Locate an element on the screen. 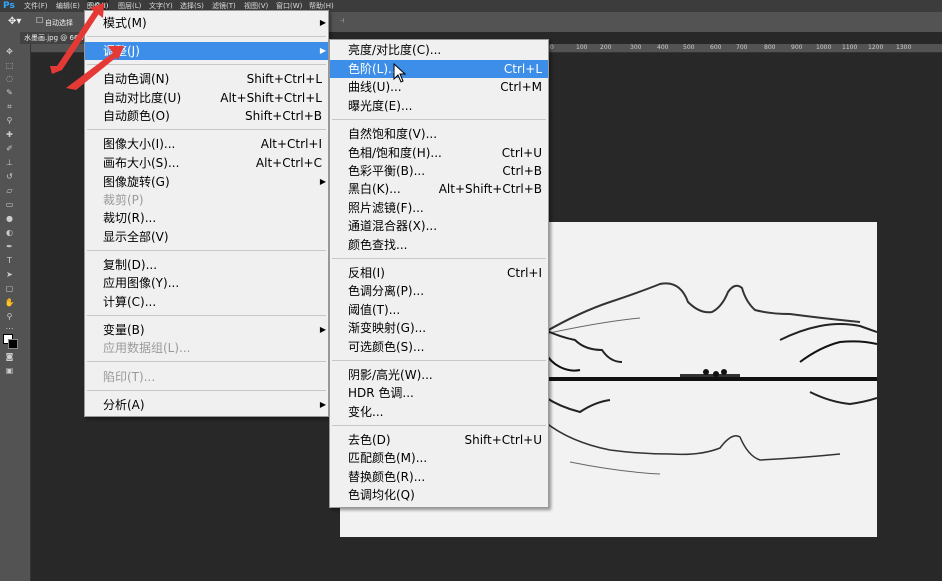 The image size is (942, 581). menu-item-equalize: 色调均化(Q) is located at coordinates (439, 495).